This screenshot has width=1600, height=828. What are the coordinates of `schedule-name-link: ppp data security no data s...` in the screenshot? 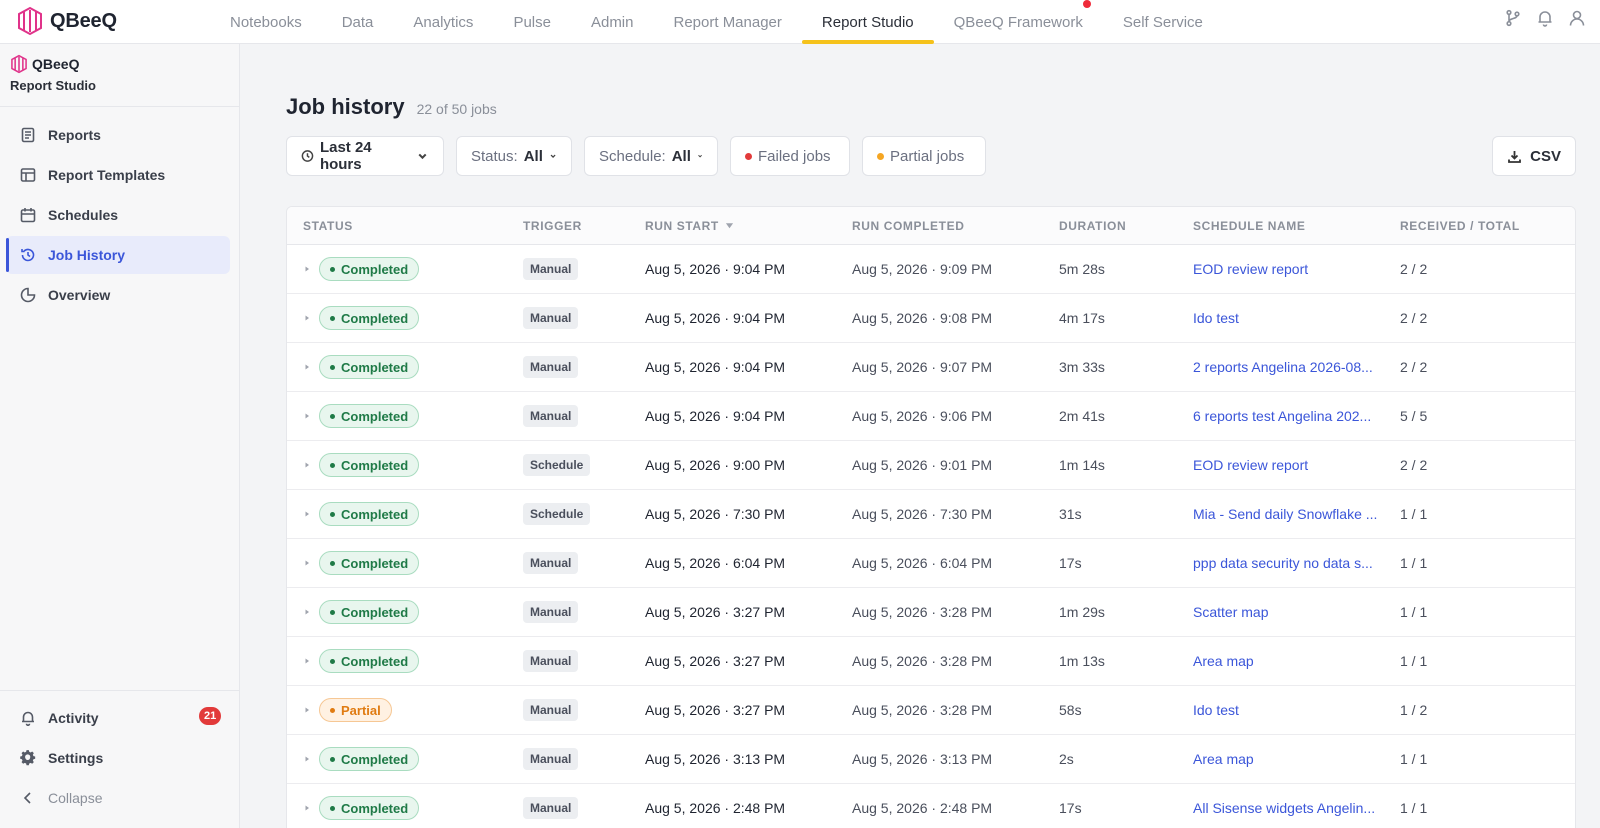 It's located at (1296, 563).